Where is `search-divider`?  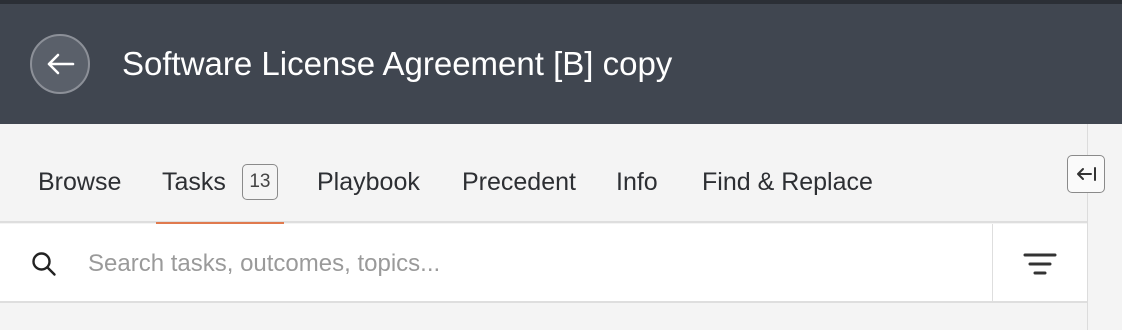
search-divider is located at coordinates (992, 263).